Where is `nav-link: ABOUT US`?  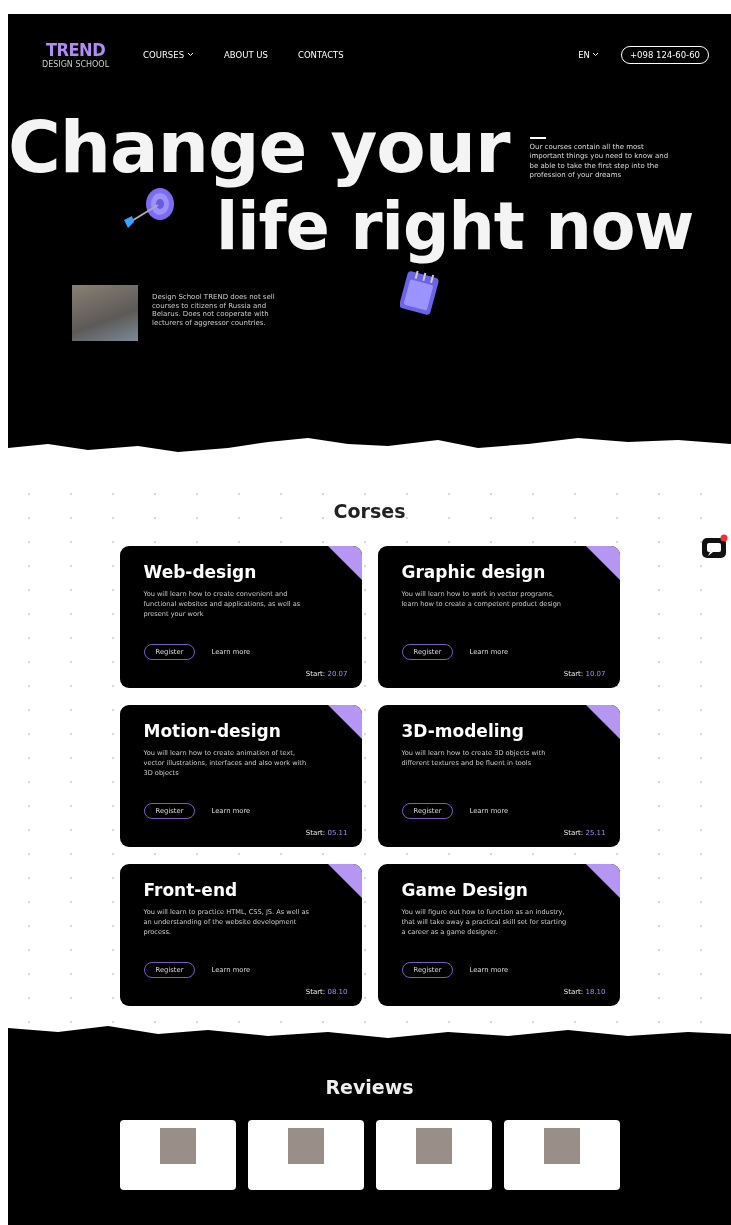 nav-link: ABOUT US is located at coordinates (246, 54).